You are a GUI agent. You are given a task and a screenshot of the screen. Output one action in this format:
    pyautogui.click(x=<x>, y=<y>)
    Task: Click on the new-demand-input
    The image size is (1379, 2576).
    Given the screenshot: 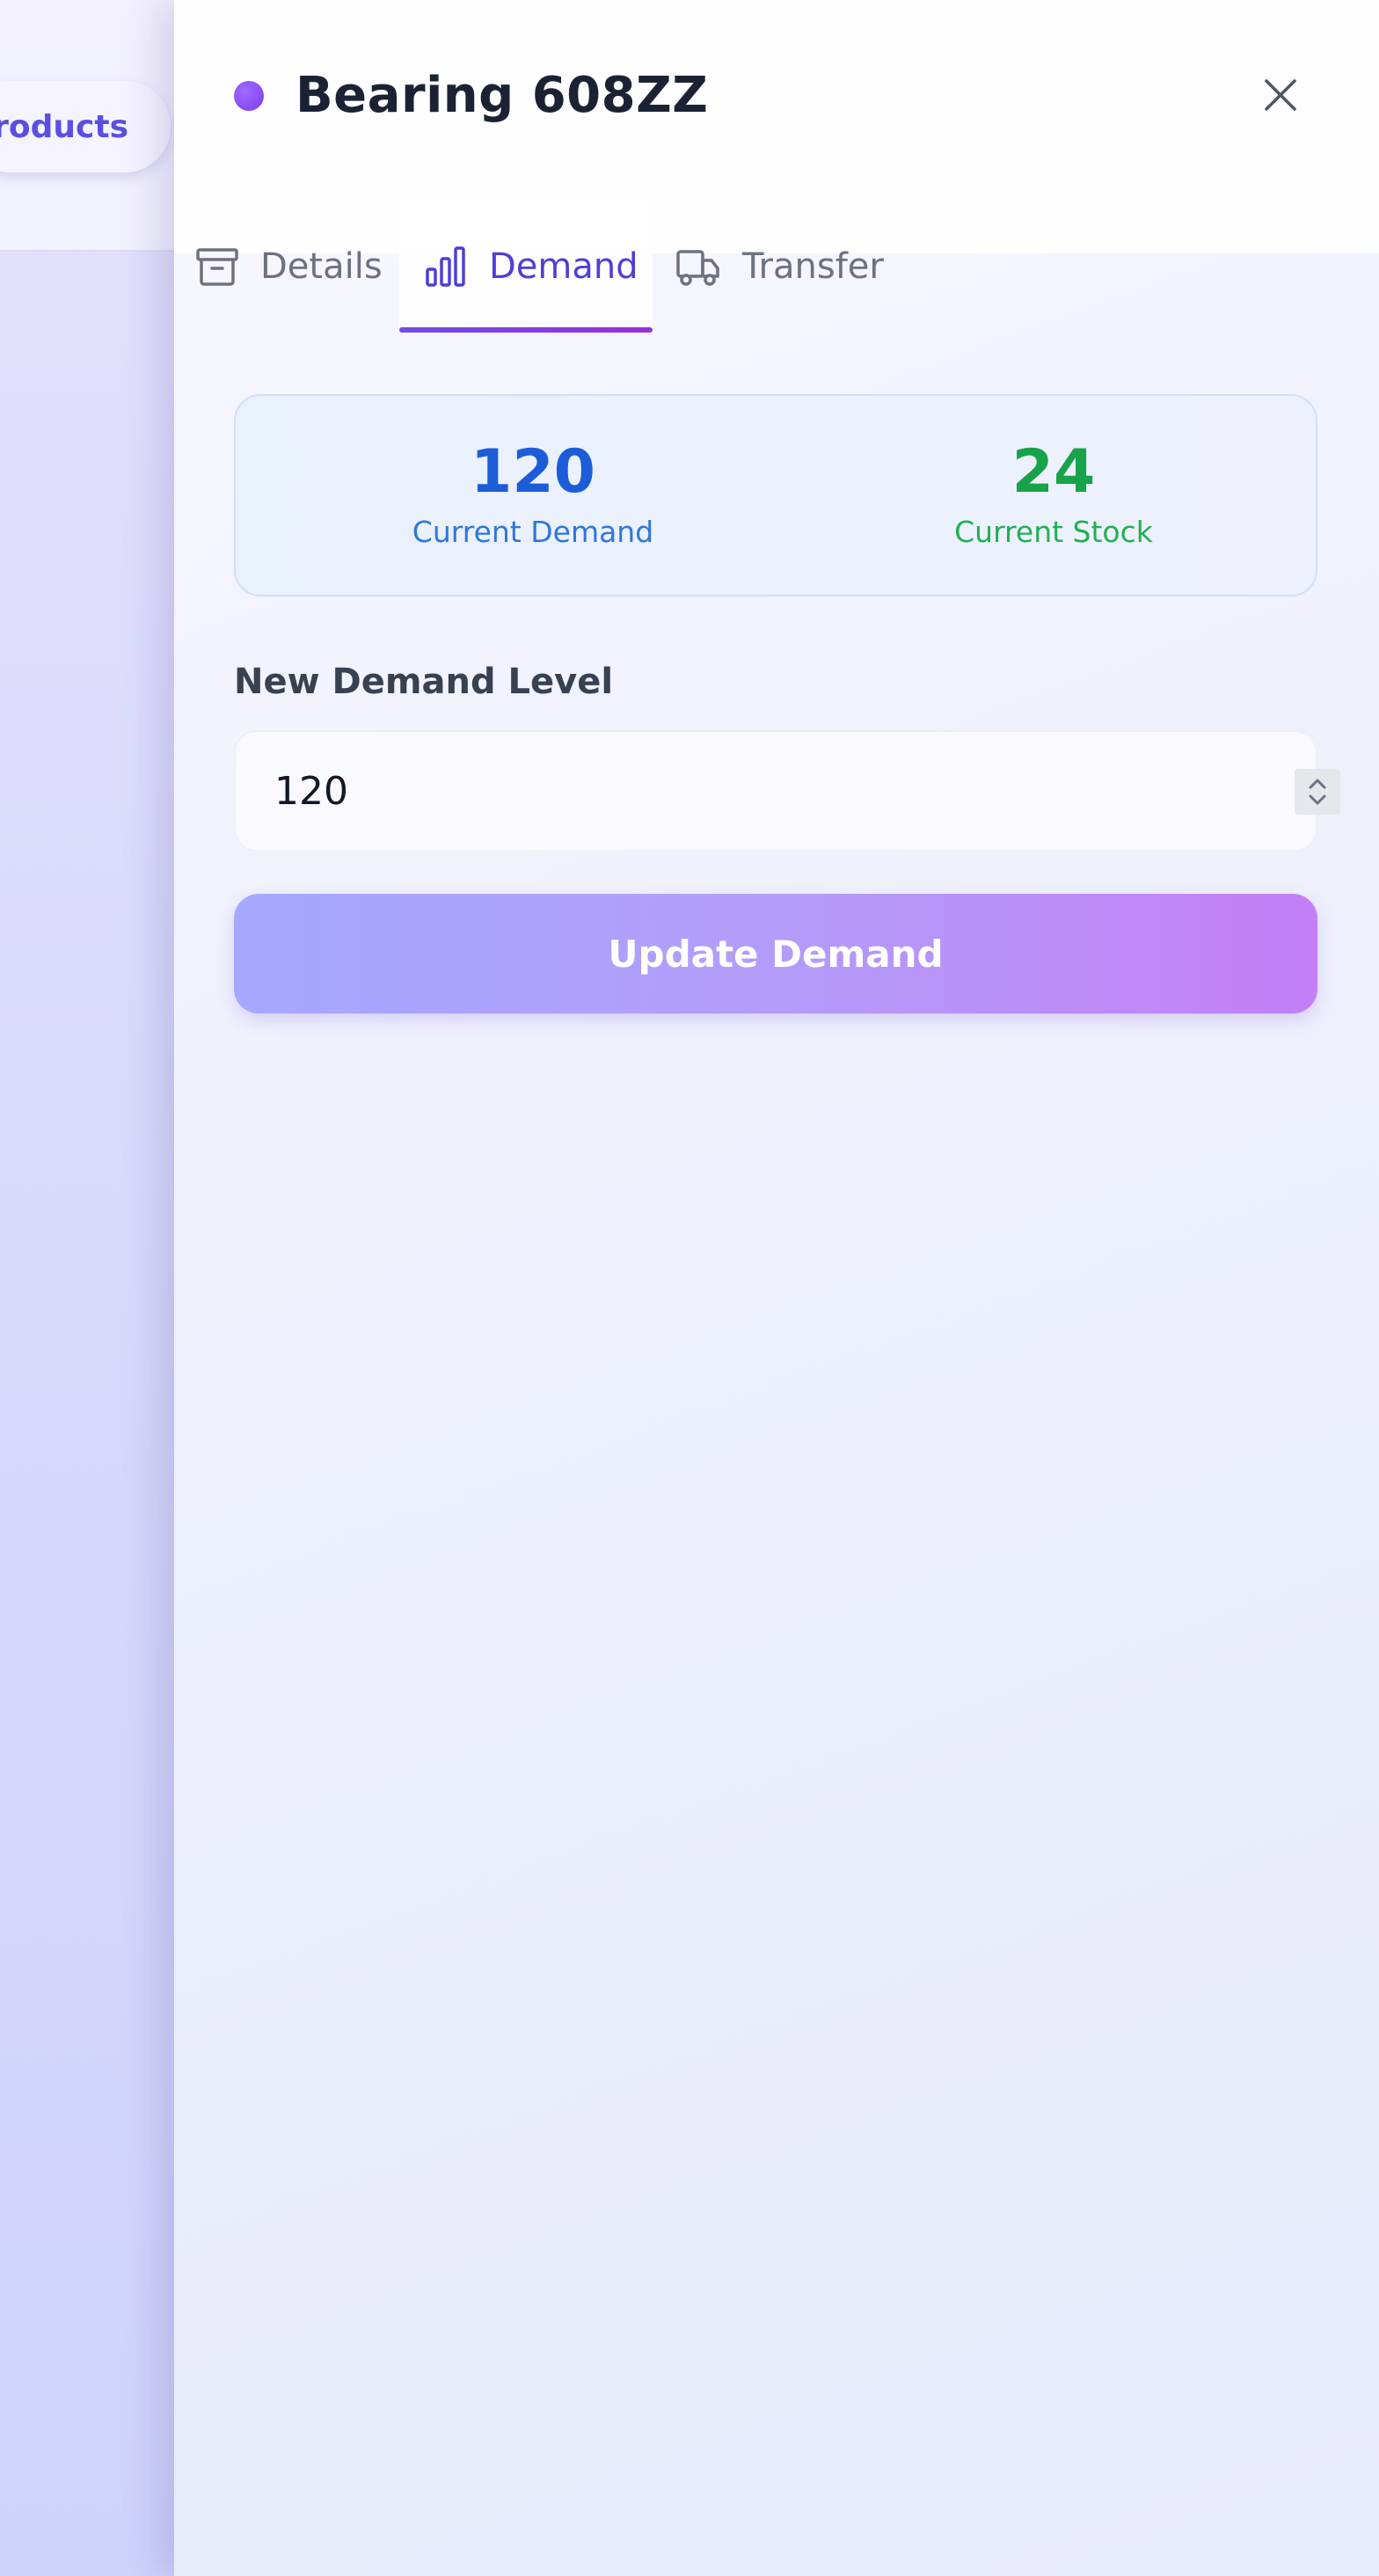 What is the action you would take?
    pyautogui.click(x=714, y=791)
    